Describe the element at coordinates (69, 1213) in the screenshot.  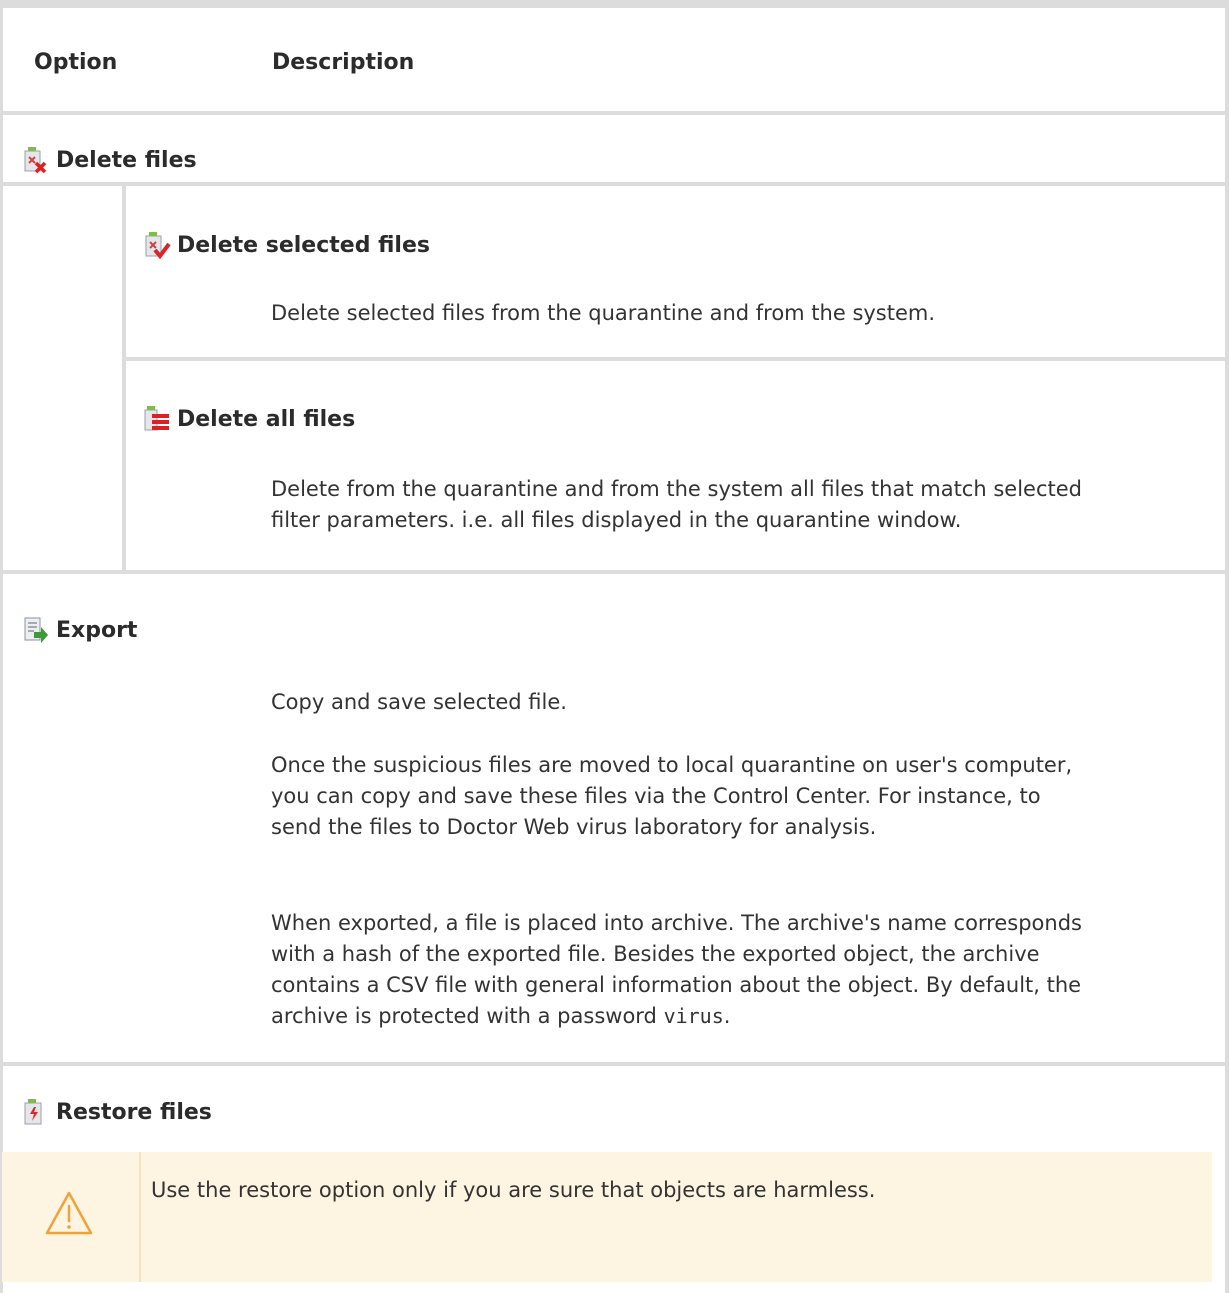
I see `warning-triangle-icon` at that location.